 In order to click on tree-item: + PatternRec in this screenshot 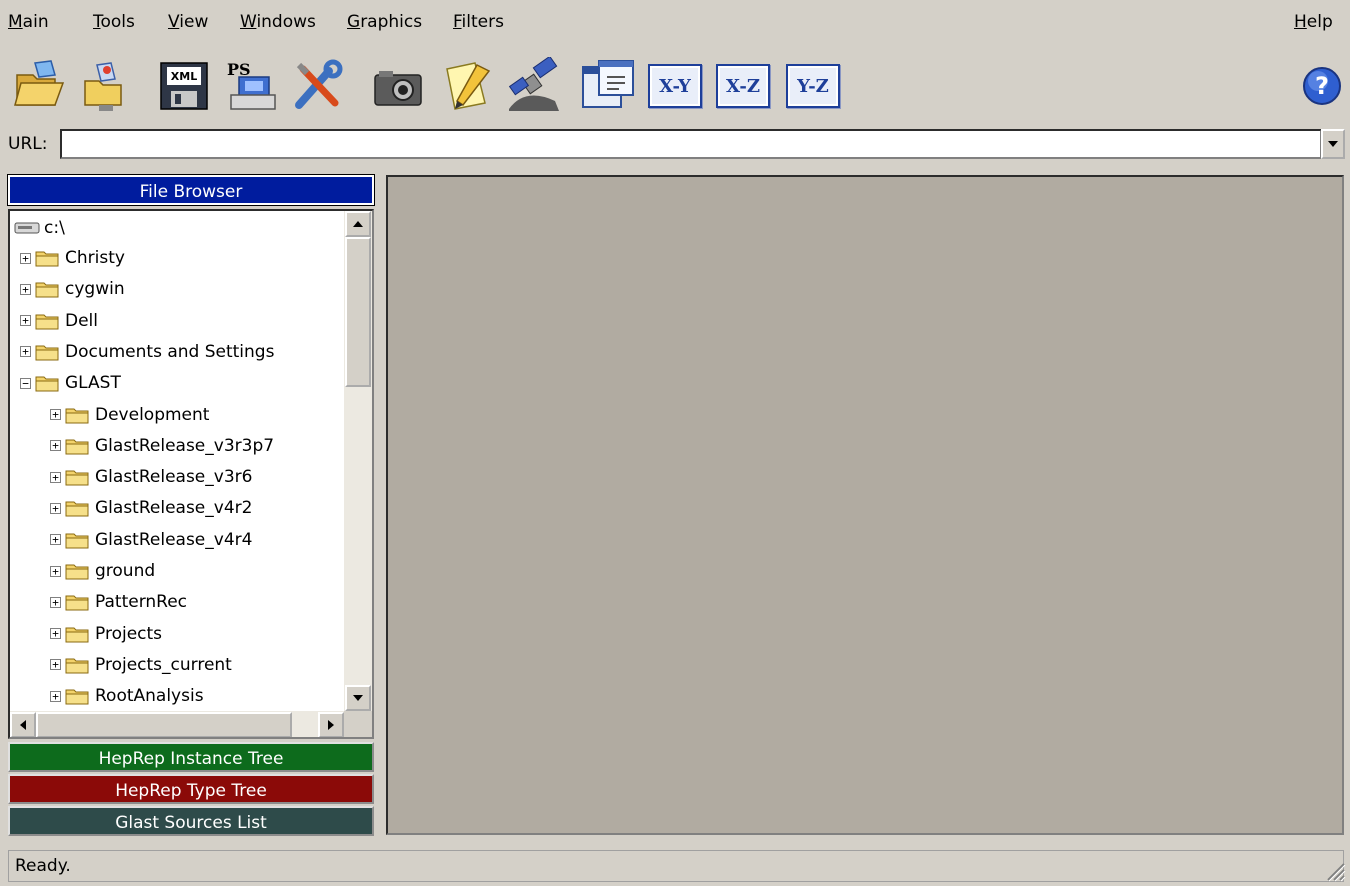, I will do `click(118, 602)`.